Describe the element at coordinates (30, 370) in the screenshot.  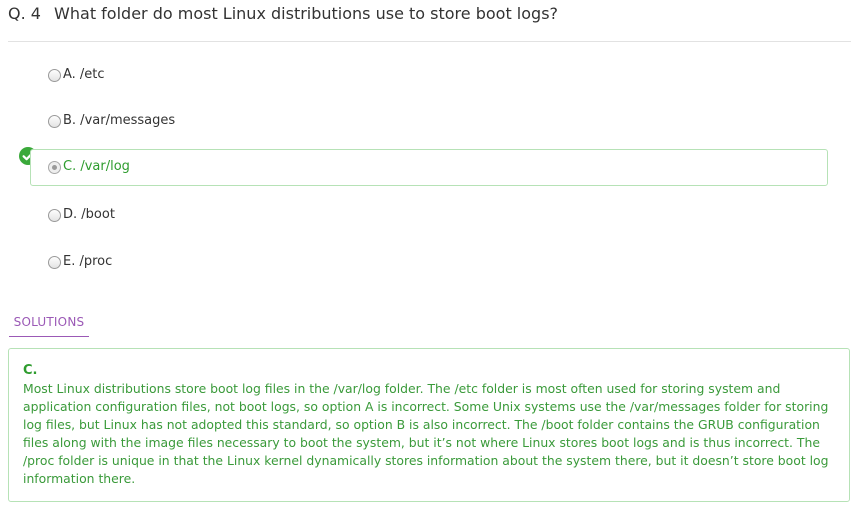
I see `solution-answer: C.` at that location.